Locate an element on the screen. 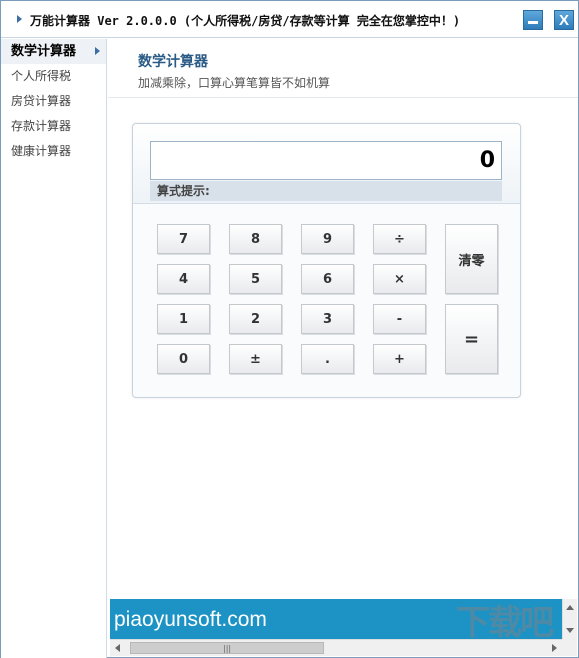 This screenshot has height=658, width=579. chevron-right-icon is located at coordinates (97, 51).